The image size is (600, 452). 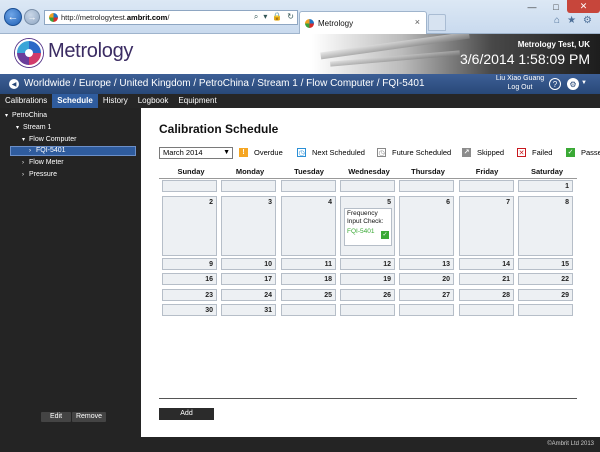 I want to click on tree-item-flow-meter: ›Flow Meter, so click(x=43, y=163).